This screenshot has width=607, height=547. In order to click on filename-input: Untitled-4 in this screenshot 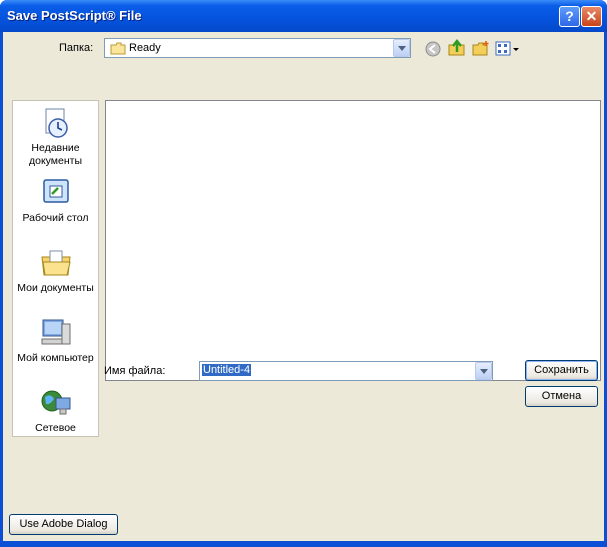, I will do `click(227, 370)`.